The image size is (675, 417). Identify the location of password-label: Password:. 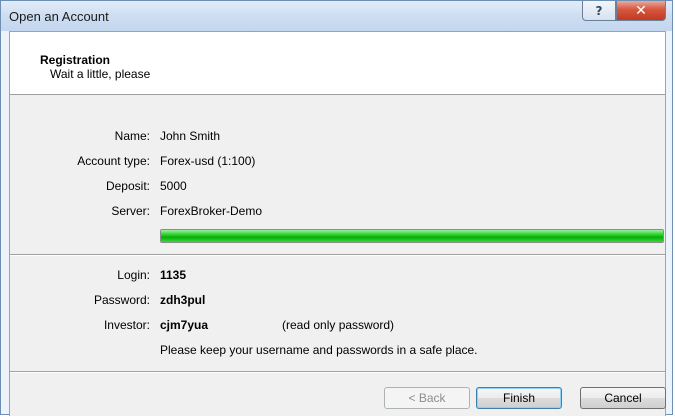
(121, 300).